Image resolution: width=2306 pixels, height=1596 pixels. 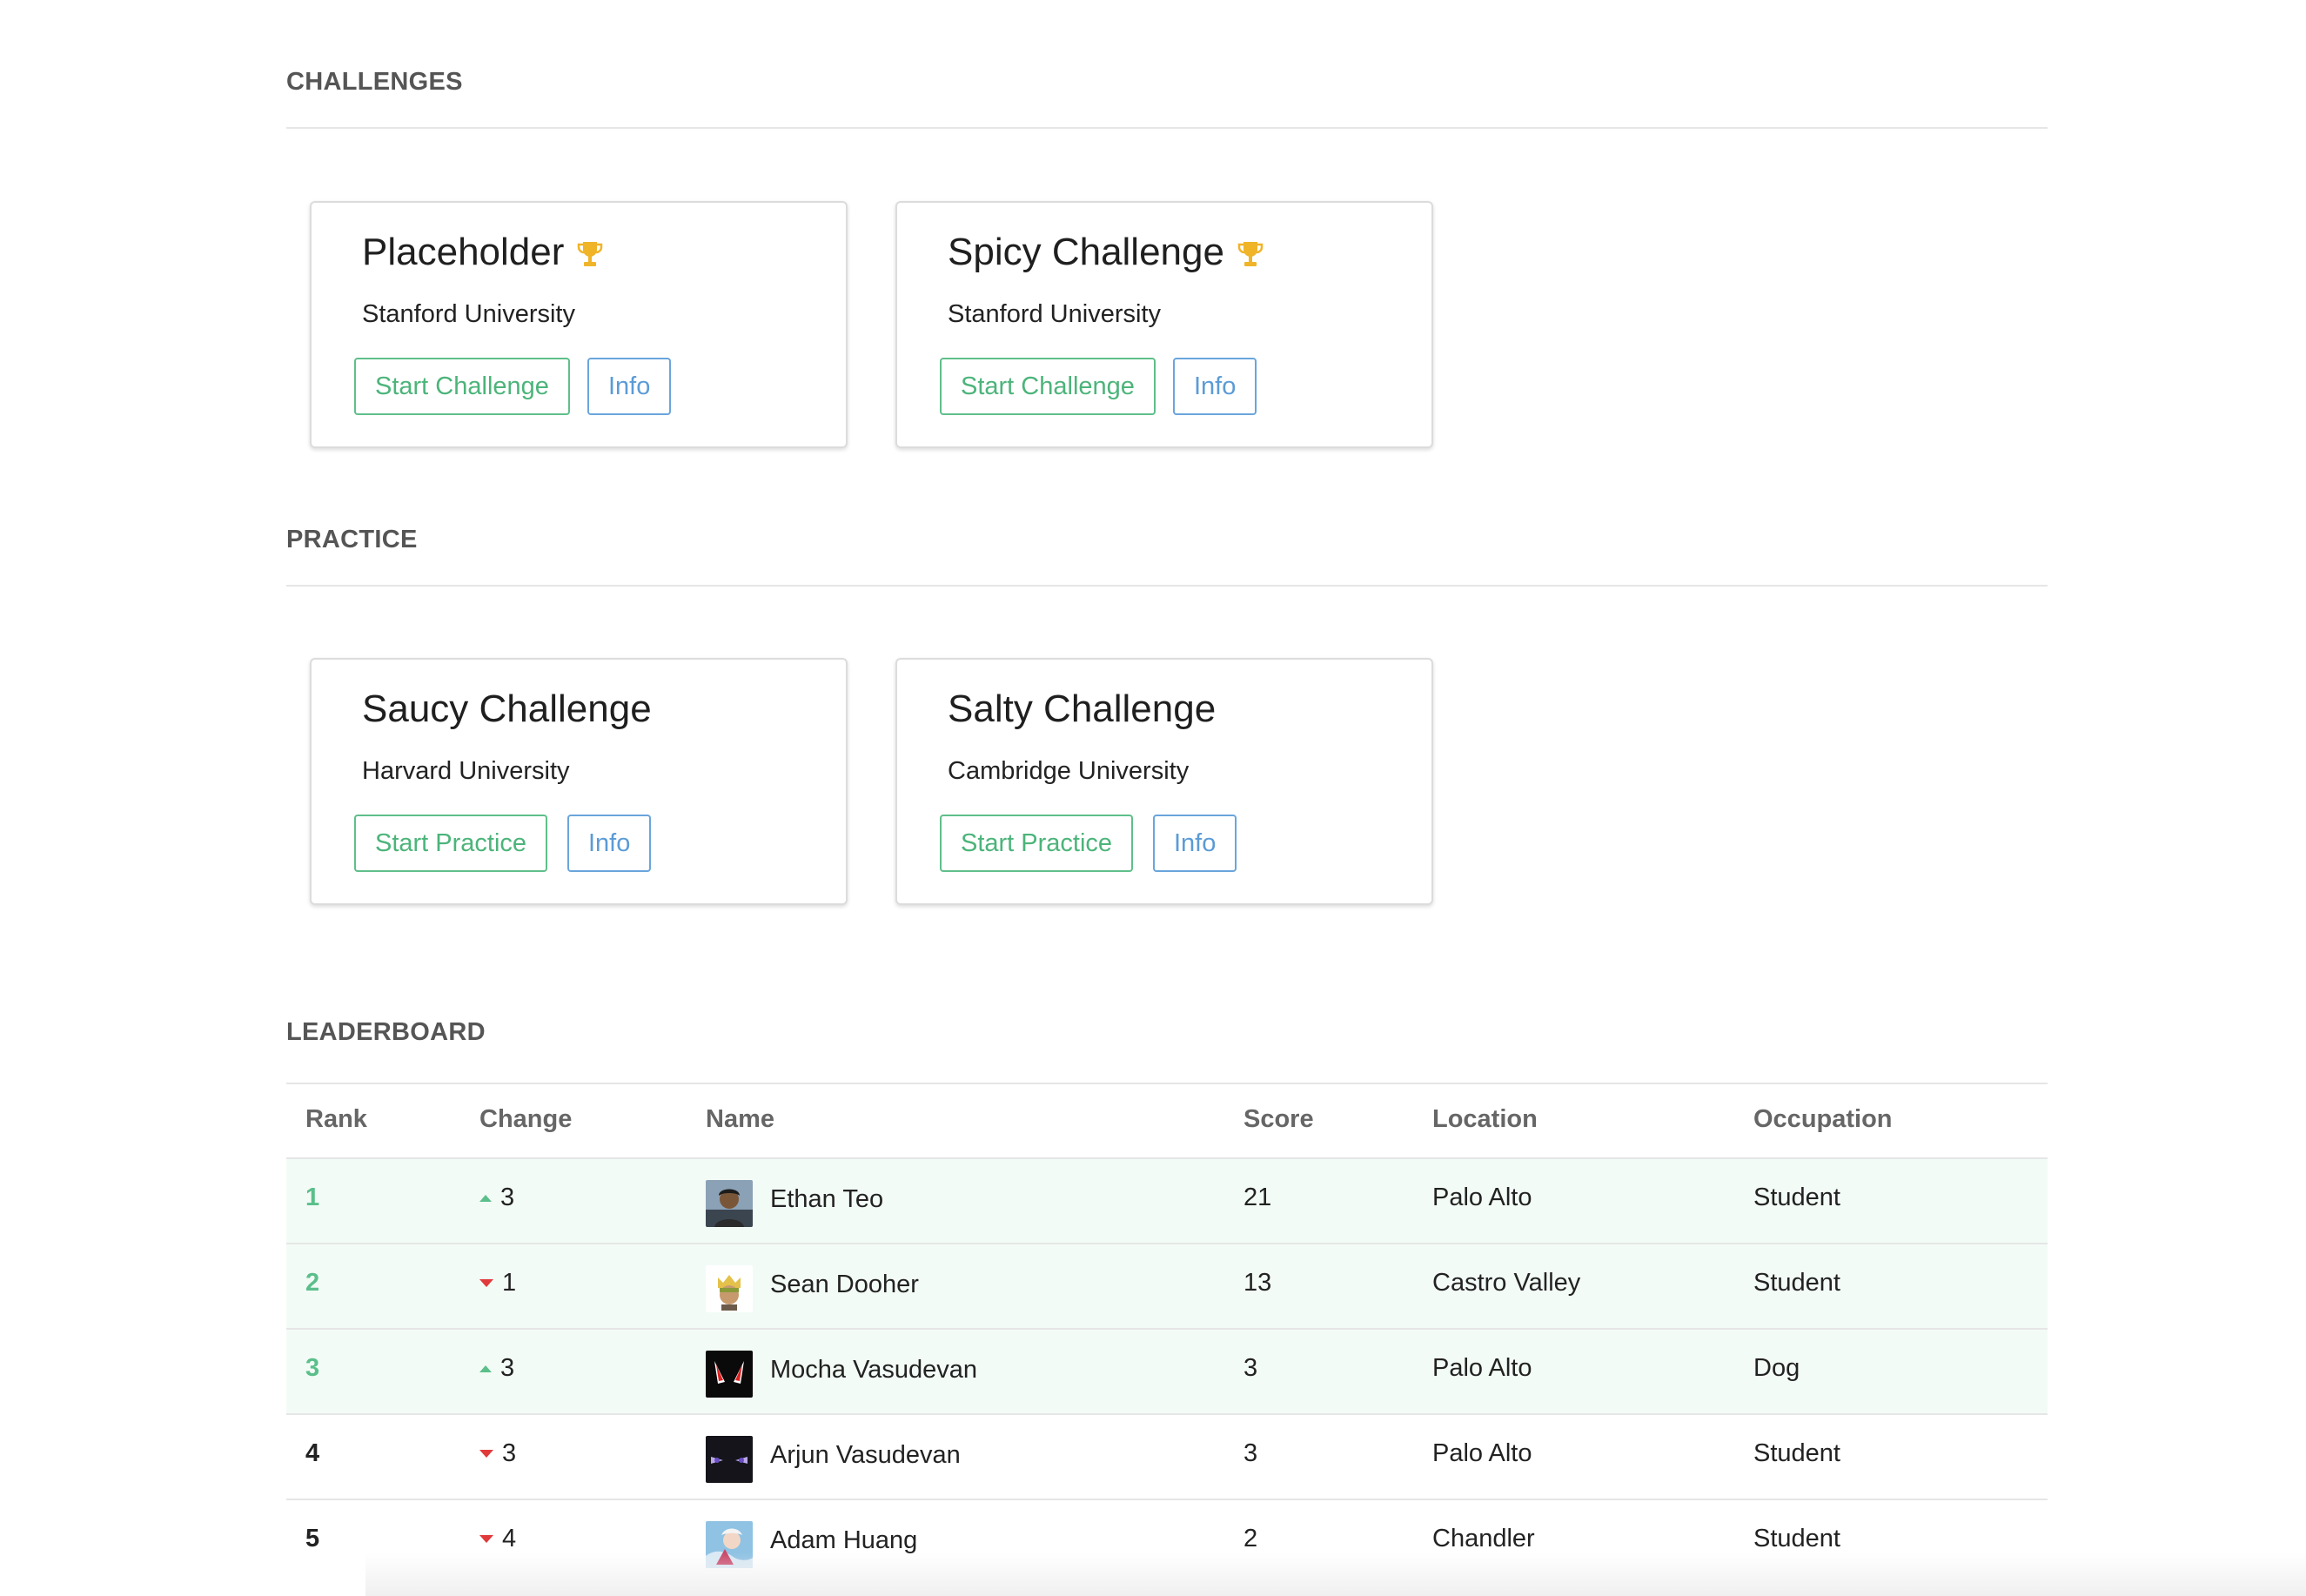 I want to click on card-title: Saucy Challenge, so click(x=507, y=708).